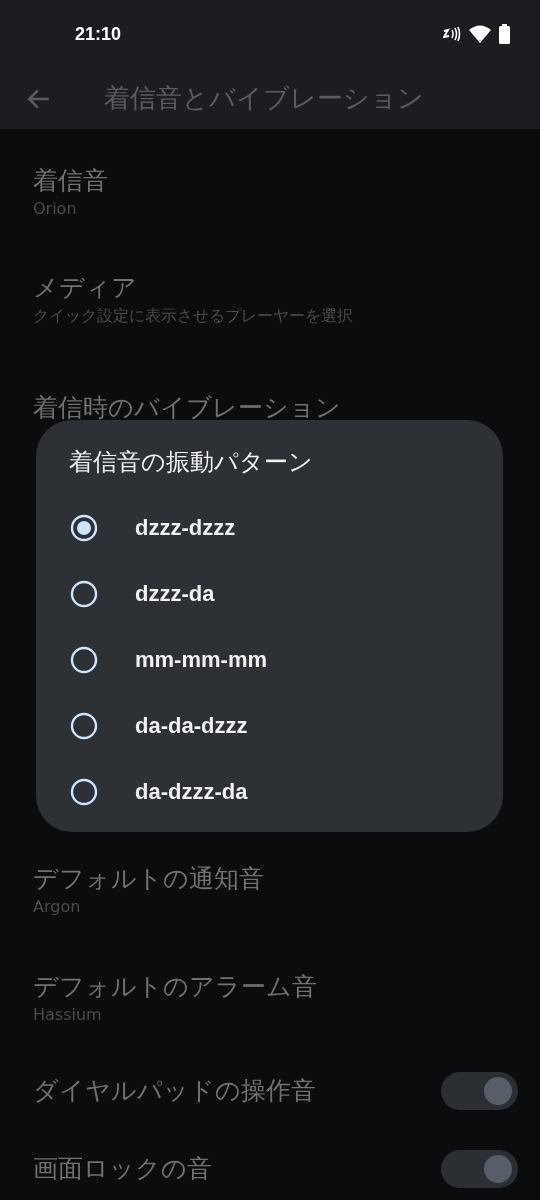 Image resolution: width=540 pixels, height=1200 pixels. What do you see at coordinates (201, 660) in the screenshot?
I see `option-label: mm-mm-mm` at bounding box center [201, 660].